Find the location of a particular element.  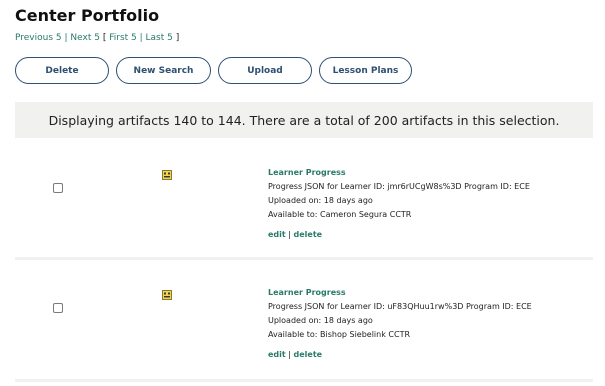

page-title: Center Portfolio is located at coordinates (87, 15).